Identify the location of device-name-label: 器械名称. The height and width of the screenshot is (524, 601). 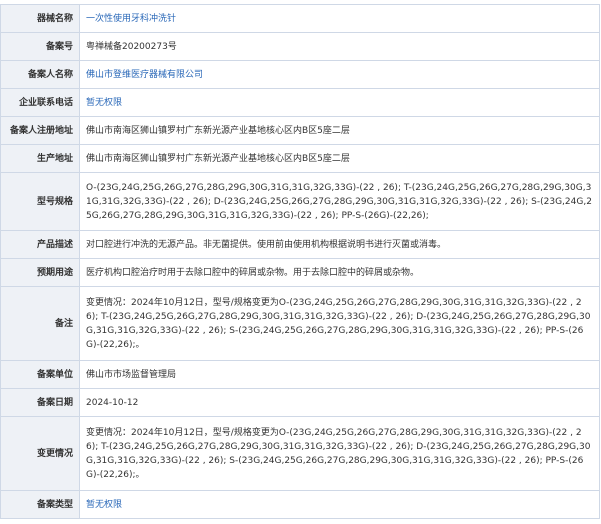
(40, 18).